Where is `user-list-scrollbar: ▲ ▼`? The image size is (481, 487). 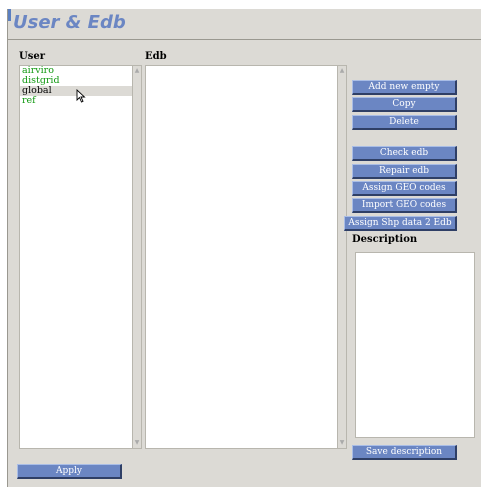 user-list-scrollbar: ▲ ▼ is located at coordinates (137, 257).